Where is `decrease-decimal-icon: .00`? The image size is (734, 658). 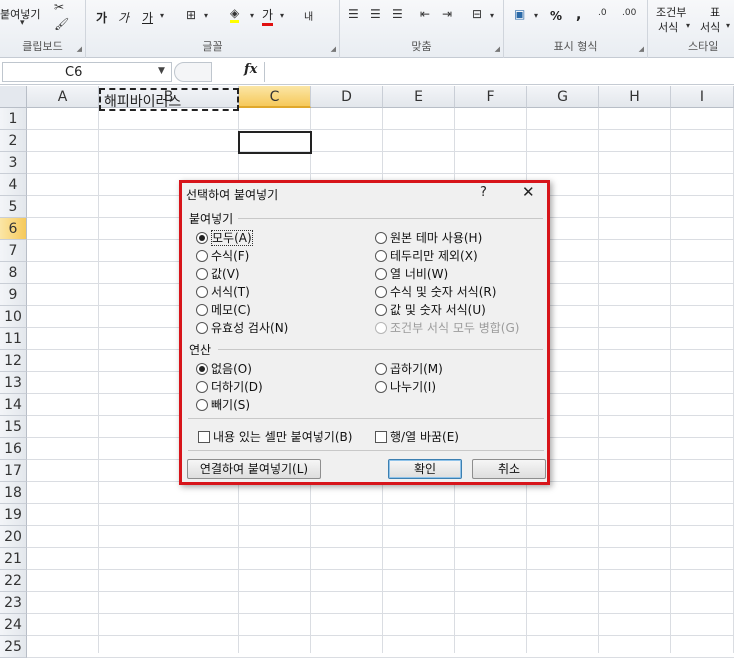
decrease-decimal-icon: .00 is located at coordinates (629, 13).